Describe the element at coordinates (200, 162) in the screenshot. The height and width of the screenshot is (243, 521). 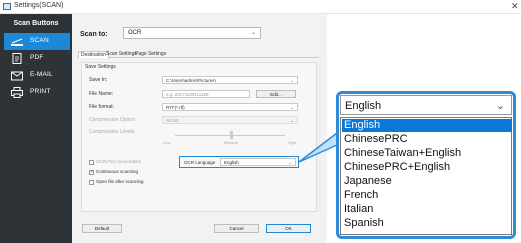
I see `ocr-language-label: OCR Language` at that location.